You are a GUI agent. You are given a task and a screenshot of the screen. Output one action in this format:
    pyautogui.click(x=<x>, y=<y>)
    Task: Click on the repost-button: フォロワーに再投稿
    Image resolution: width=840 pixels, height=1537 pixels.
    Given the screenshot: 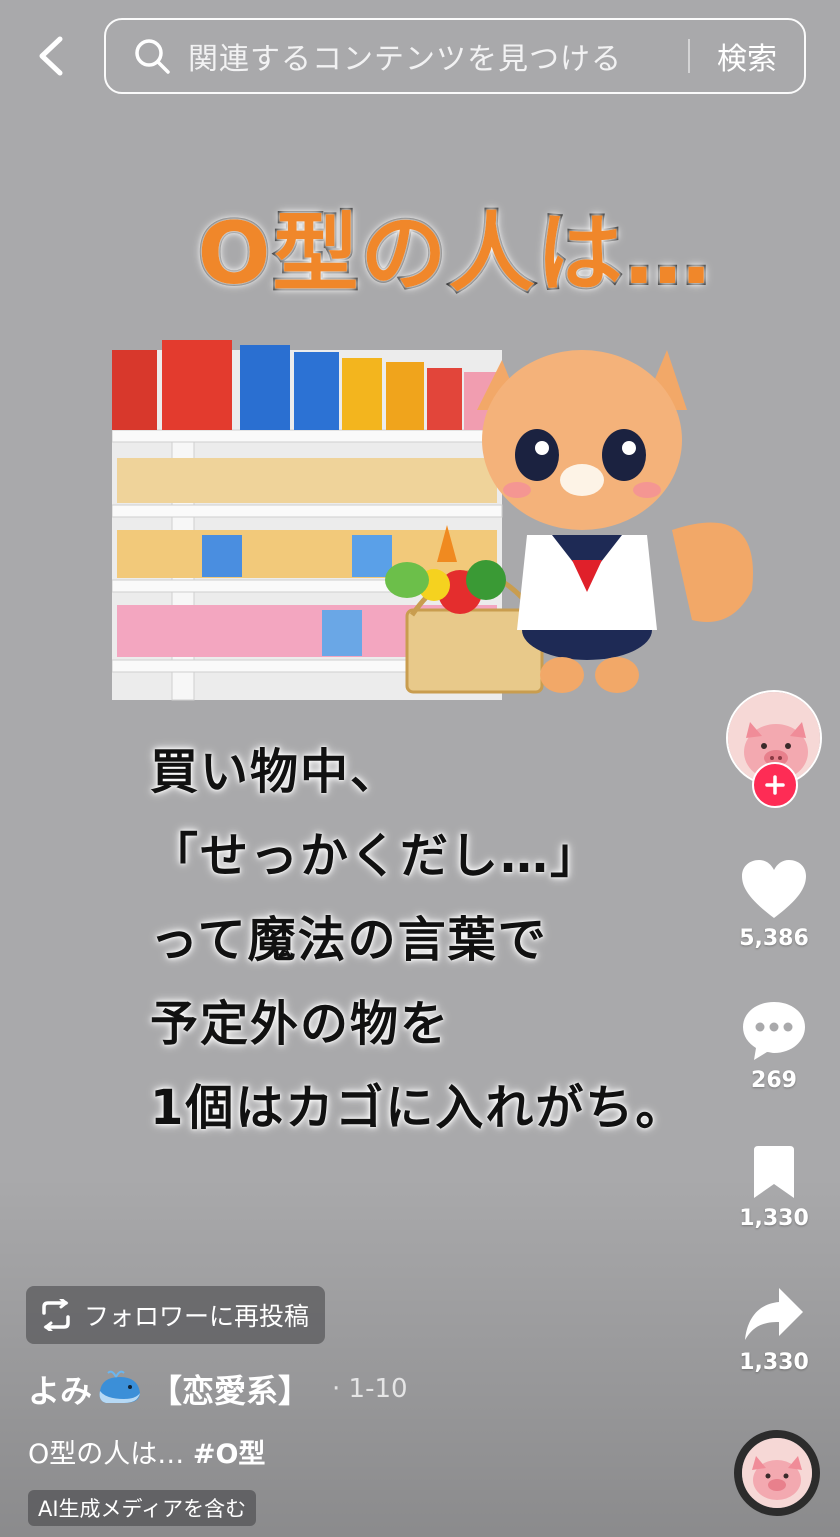 What is the action you would take?
    pyautogui.click(x=176, y=1315)
    